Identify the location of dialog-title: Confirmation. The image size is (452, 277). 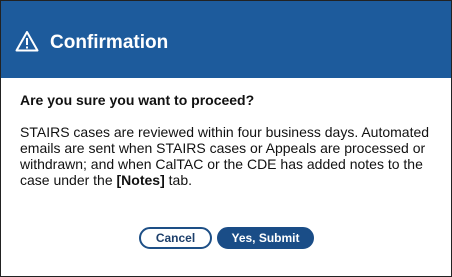
(109, 42).